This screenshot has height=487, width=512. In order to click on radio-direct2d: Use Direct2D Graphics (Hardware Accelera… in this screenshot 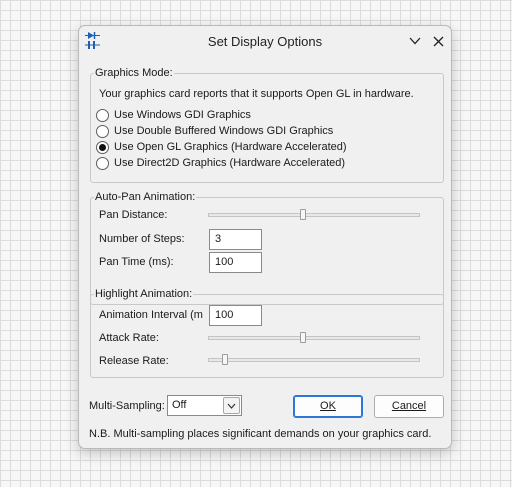, I will do `click(220, 163)`.